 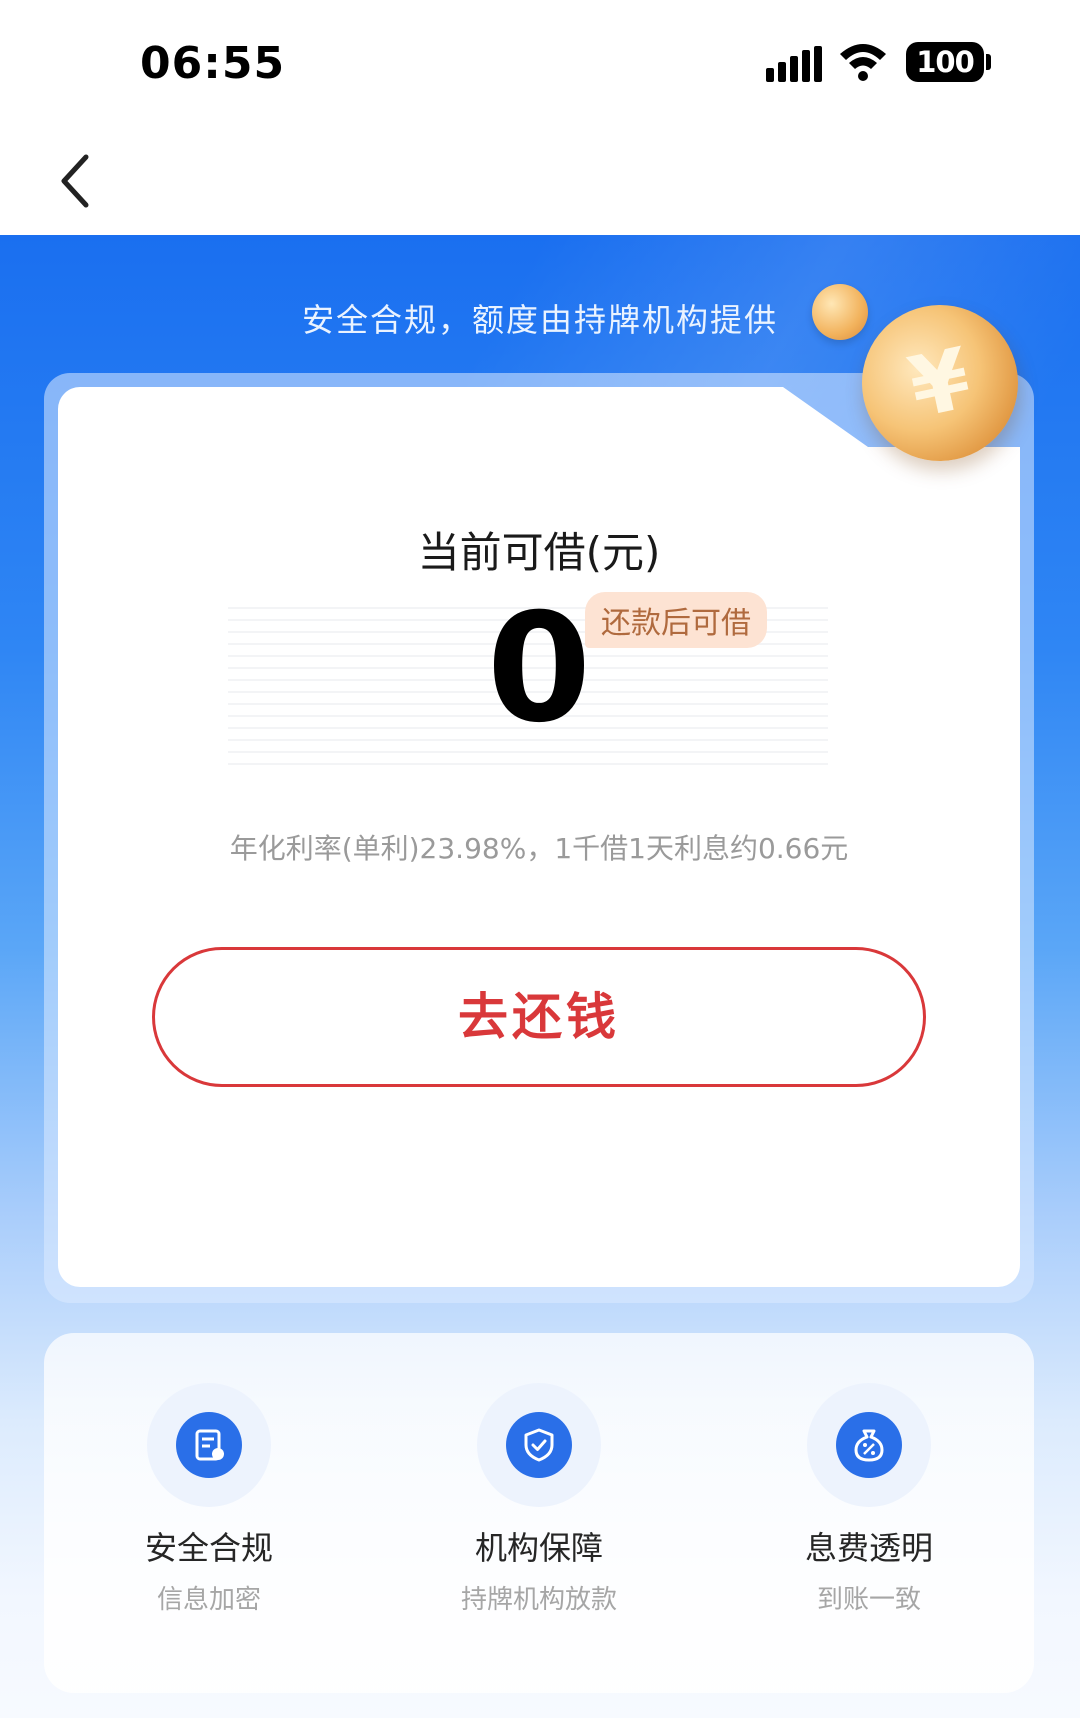 I want to click on feature-transparency: 息费透明 到账一致, so click(x=869, y=1499).